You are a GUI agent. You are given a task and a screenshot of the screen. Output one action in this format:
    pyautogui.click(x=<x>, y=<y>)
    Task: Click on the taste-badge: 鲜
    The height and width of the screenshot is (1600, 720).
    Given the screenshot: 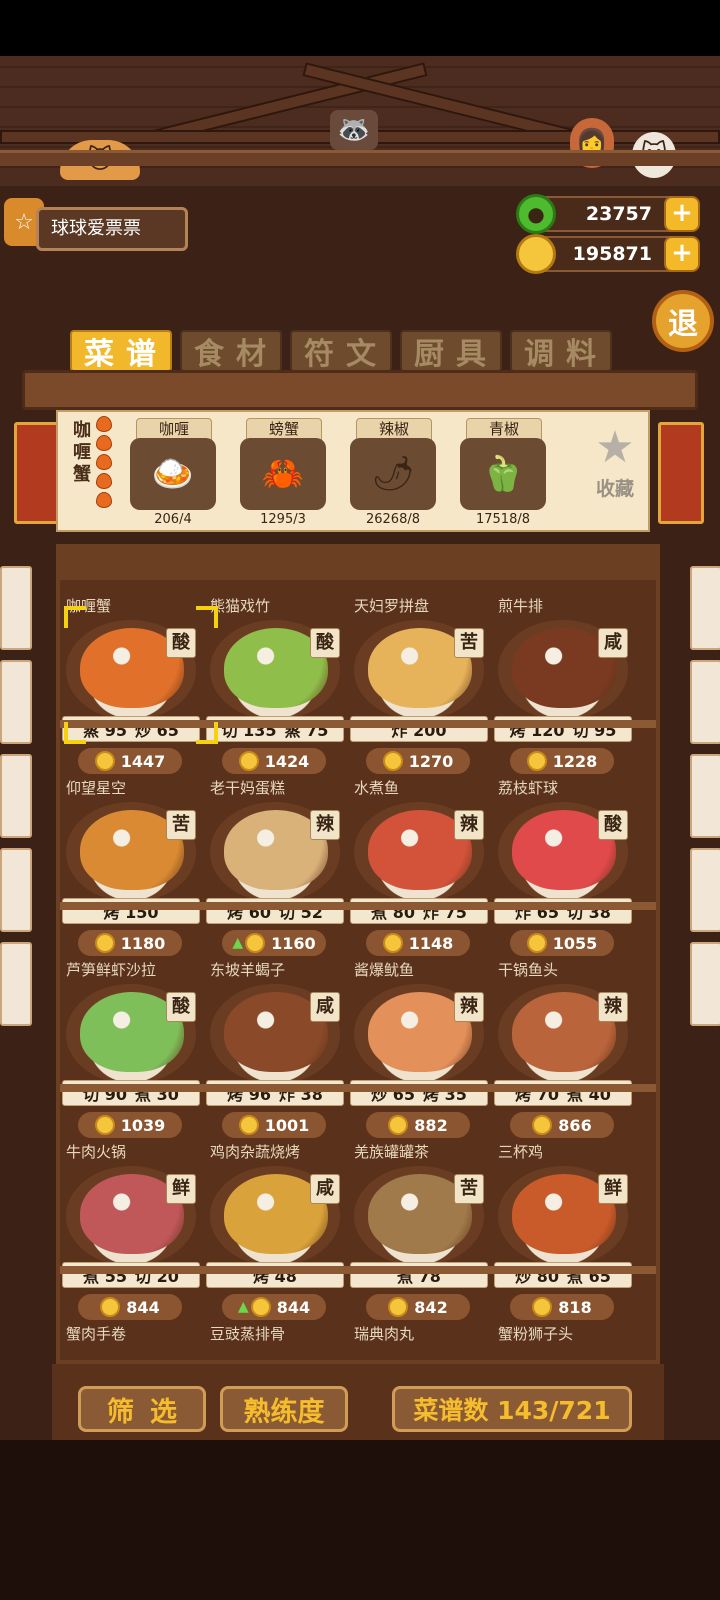 What is the action you would take?
    pyautogui.click(x=181, y=1189)
    